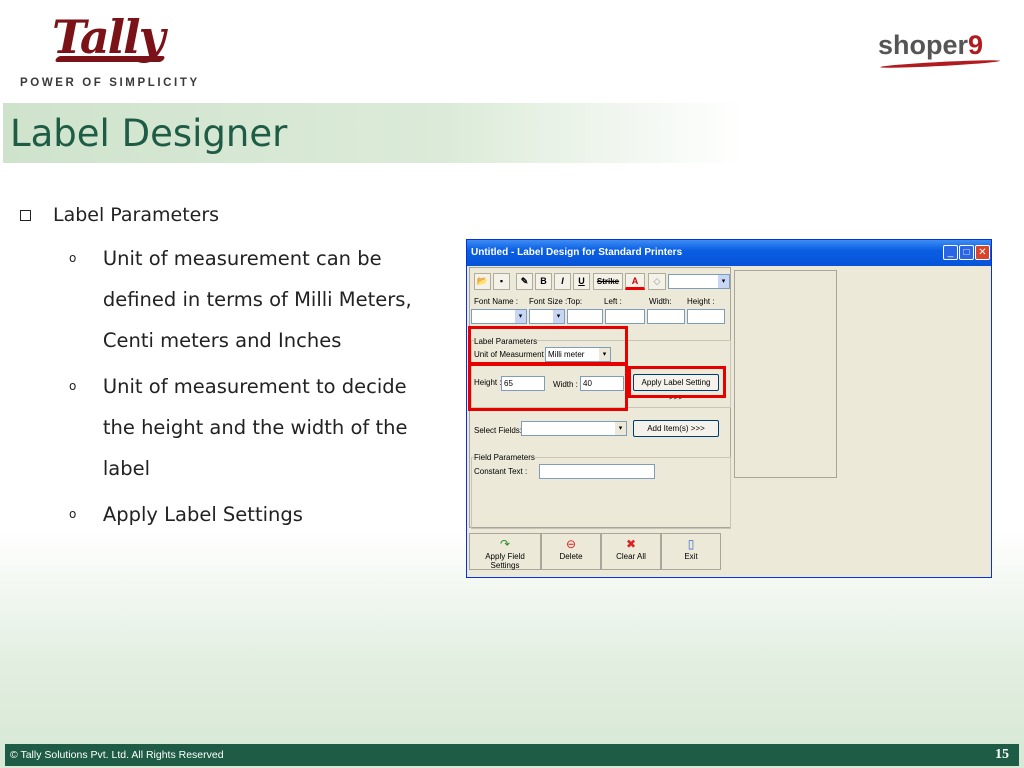 The image size is (1024, 768). Describe the element at coordinates (701, 301) in the screenshot. I see `height-label: Height :` at that location.